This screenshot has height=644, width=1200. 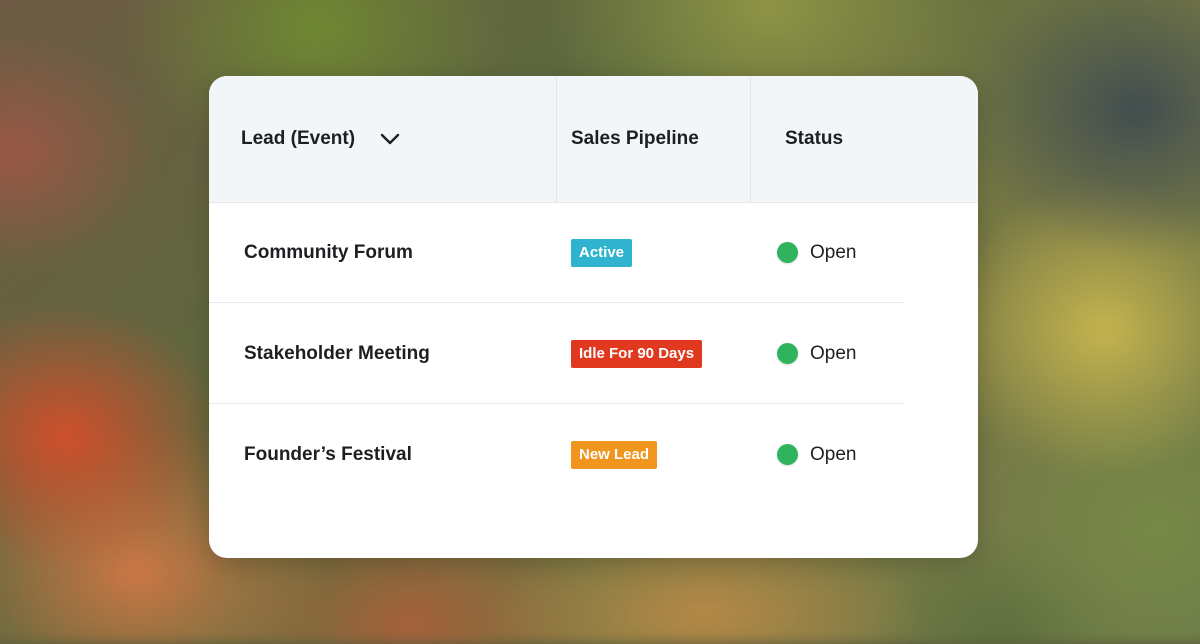 I want to click on table-row: Community Forum Active Open, so click(x=556, y=252).